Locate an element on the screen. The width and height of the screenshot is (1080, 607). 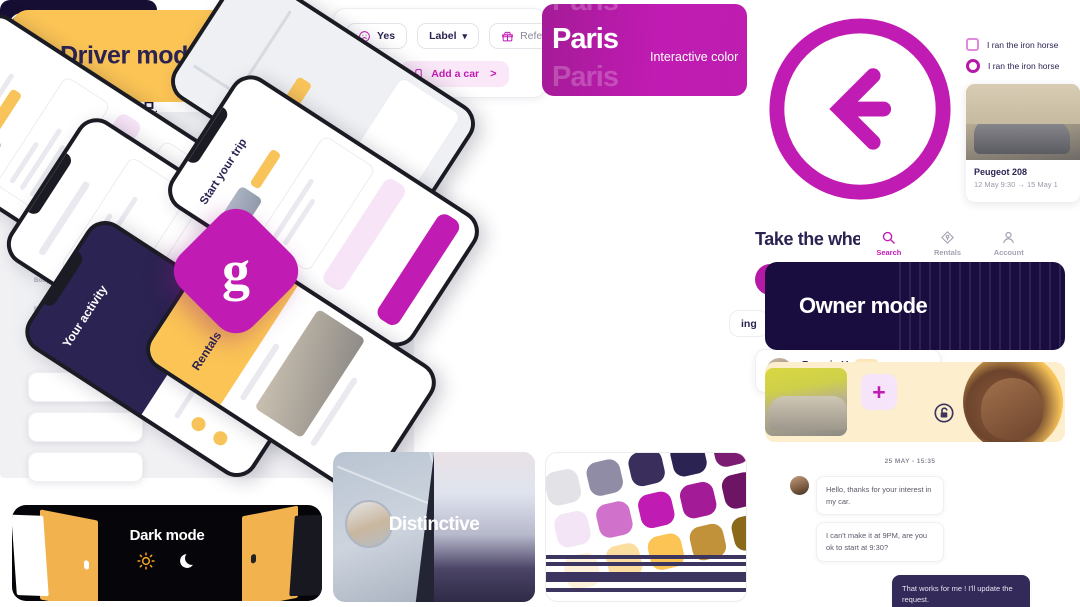
owner-mode-label: Owner mode is located at coordinates (863, 305).